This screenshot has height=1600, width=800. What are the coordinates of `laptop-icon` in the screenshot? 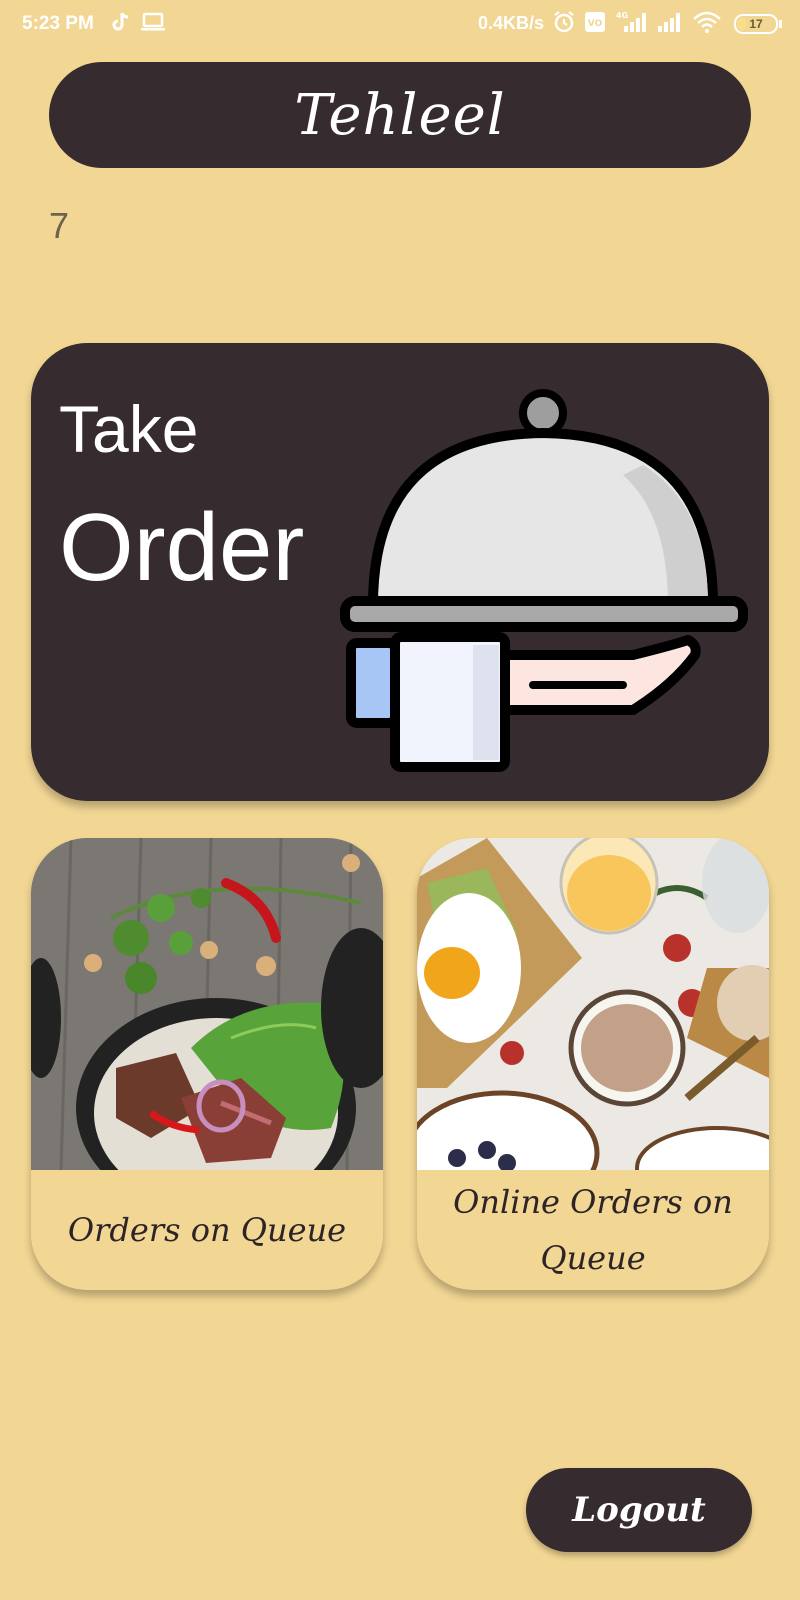 It's located at (153, 21).